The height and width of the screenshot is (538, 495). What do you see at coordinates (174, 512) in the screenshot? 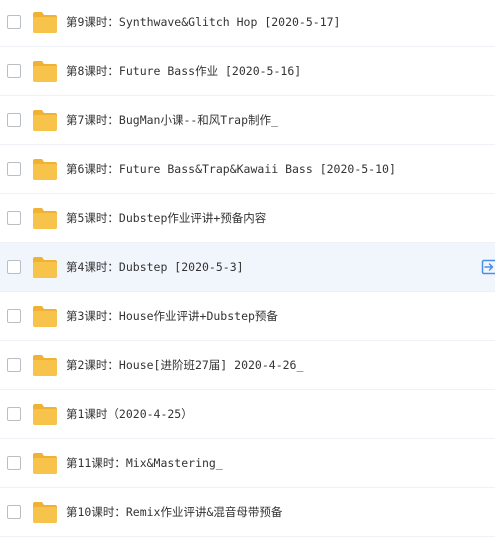
I see `folder-name: 第10课时：Remix作业评讲&混音母带预备` at bounding box center [174, 512].